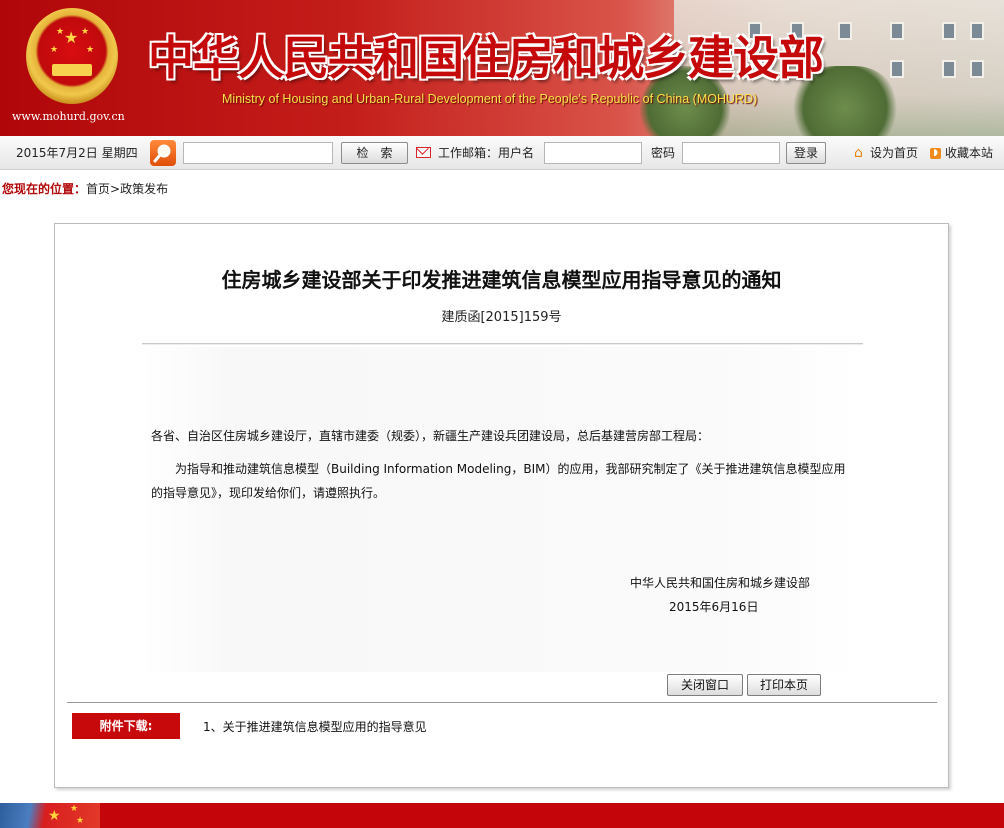 The height and width of the screenshot is (828, 1004). I want to click on home-icon: ⌂, so click(858, 153).